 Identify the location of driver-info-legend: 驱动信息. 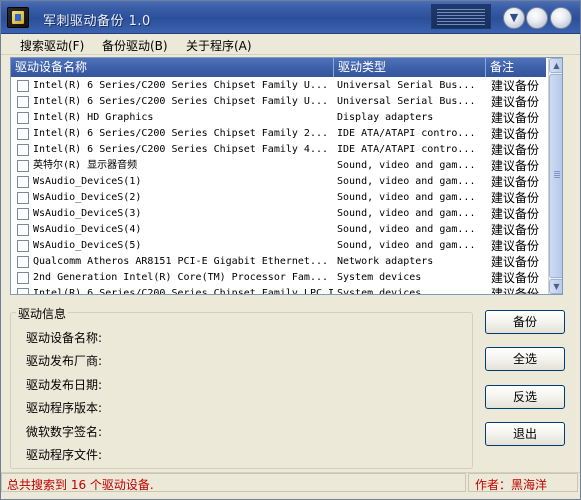
(42, 313).